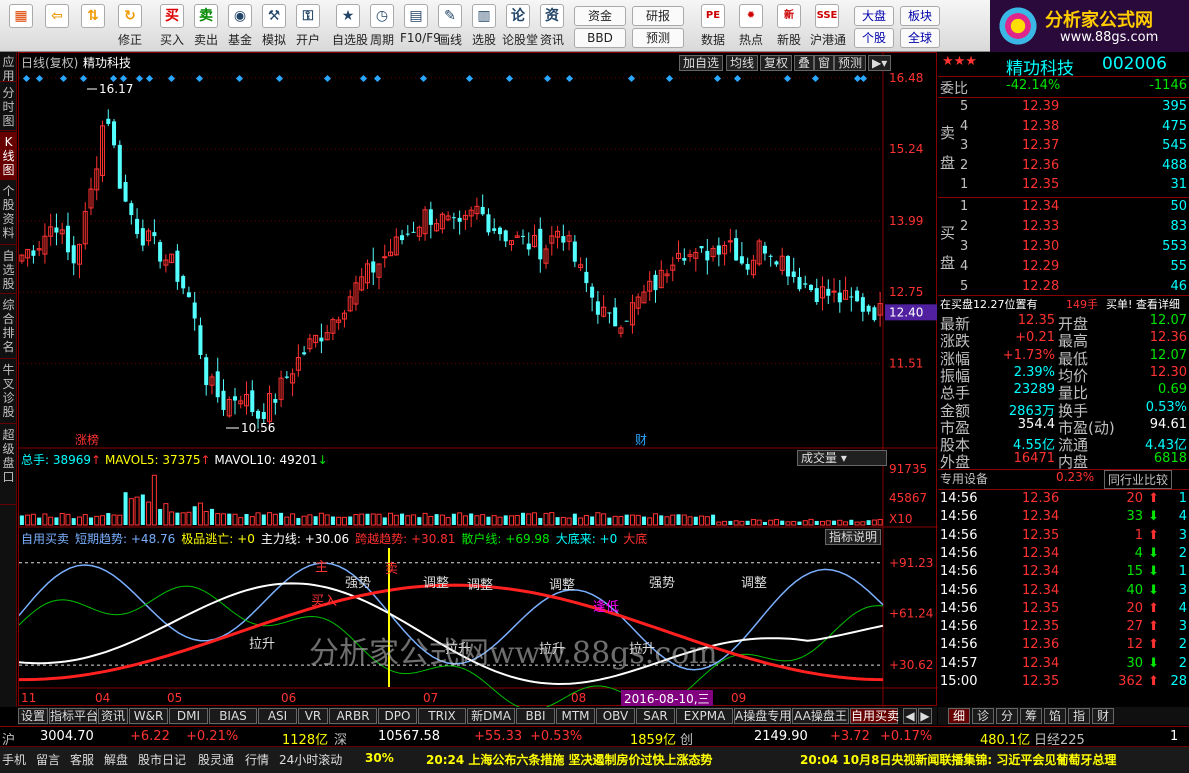 The image size is (1189, 773). What do you see at coordinates (874, 716) in the screenshot?
I see `indicator-tab-19: 自用买卖` at bounding box center [874, 716].